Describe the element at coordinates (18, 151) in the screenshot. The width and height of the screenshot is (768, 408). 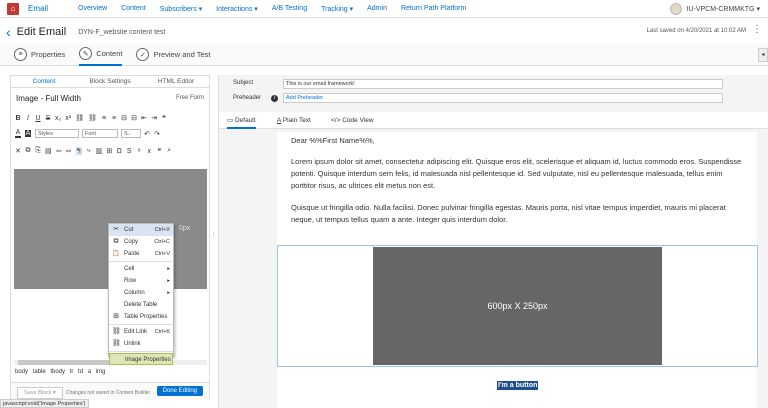
I see `remove-format-icon: ✕` at that location.